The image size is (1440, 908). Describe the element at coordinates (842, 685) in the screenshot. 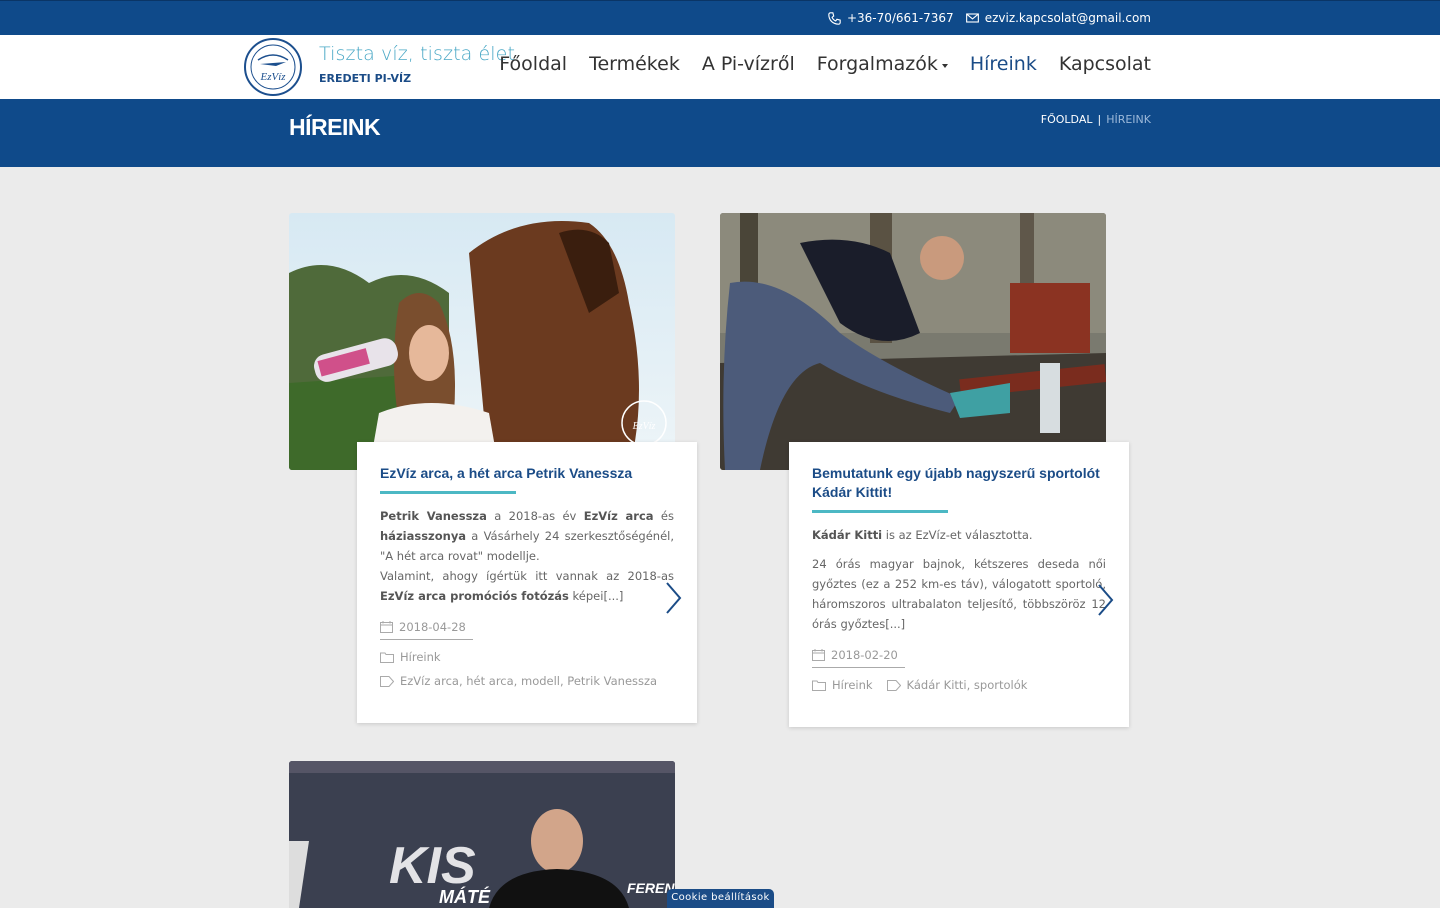

I see `post-2-category: Híreink` at that location.